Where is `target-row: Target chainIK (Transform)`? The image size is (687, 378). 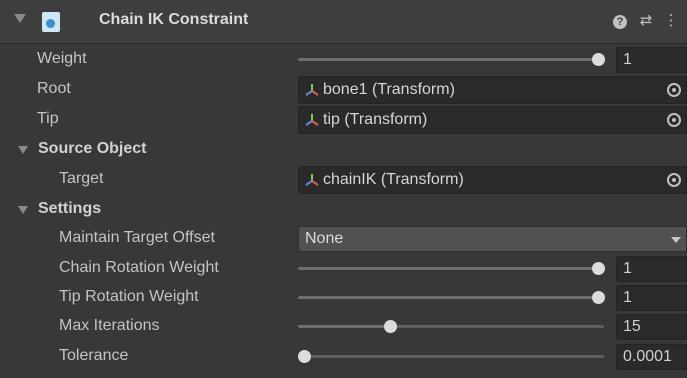
target-row: Target chainIK (Transform) is located at coordinates (343, 180).